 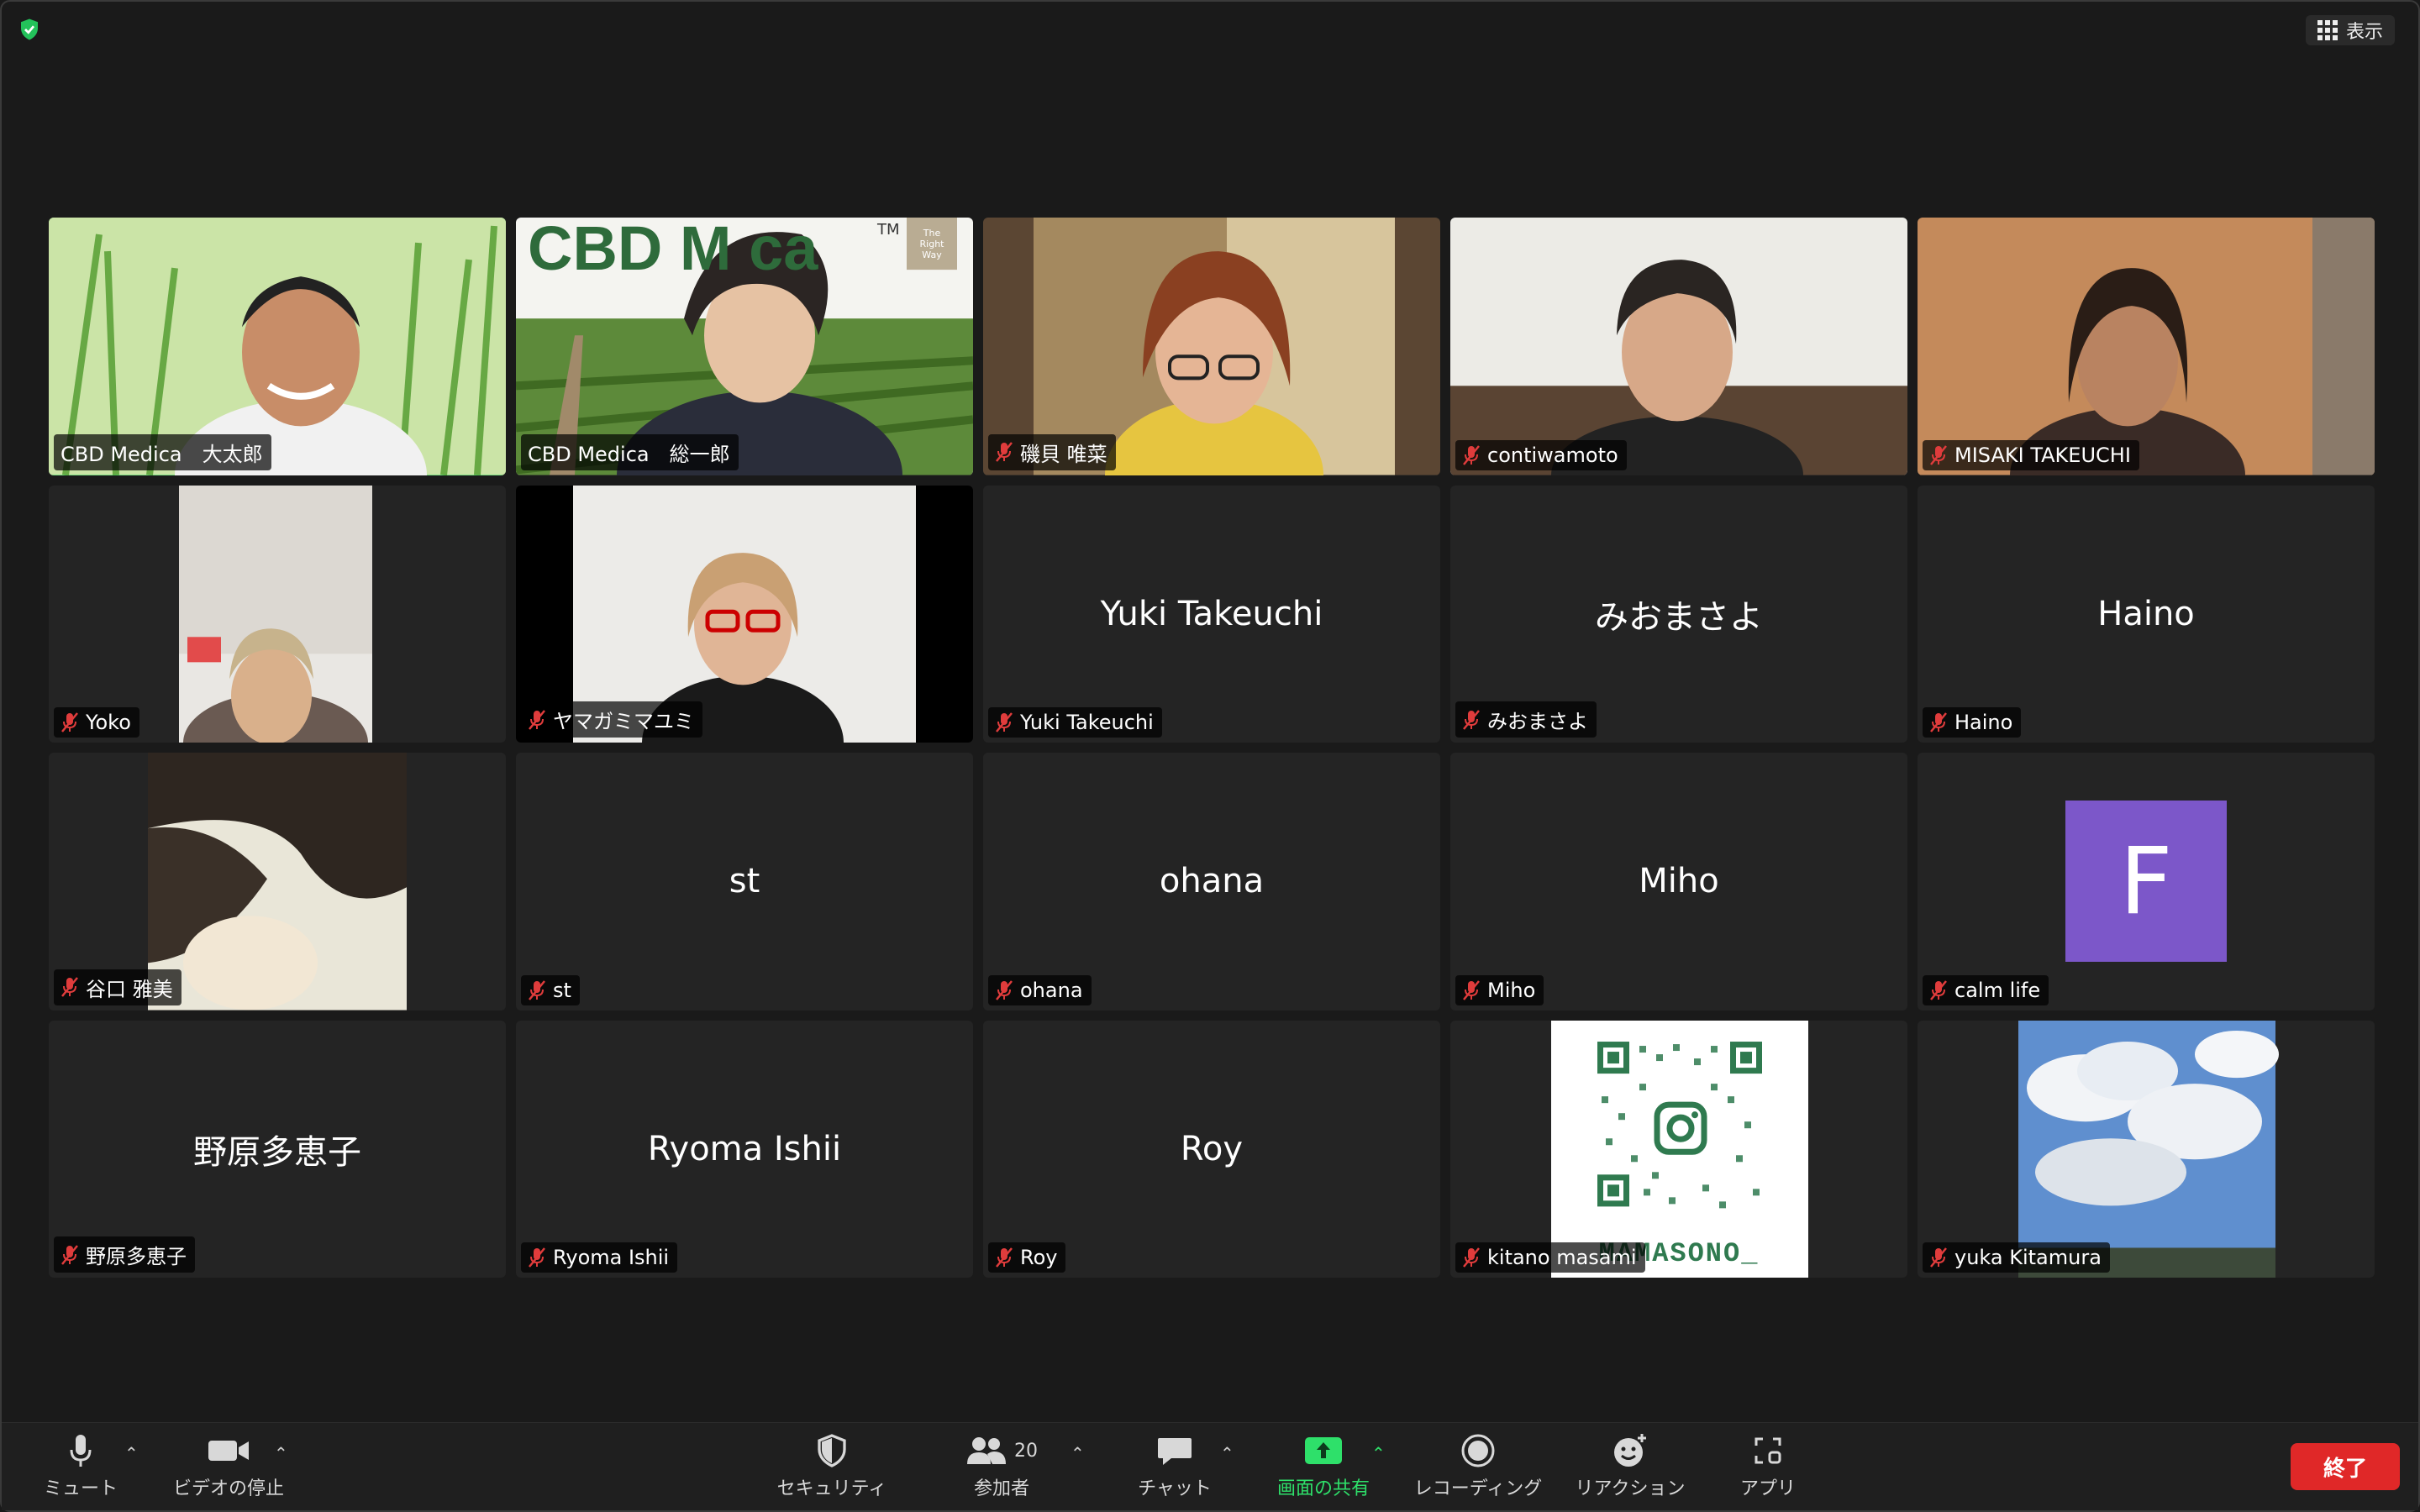 I want to click on record-button: レコーディング, so click(x=1478, y=1466).